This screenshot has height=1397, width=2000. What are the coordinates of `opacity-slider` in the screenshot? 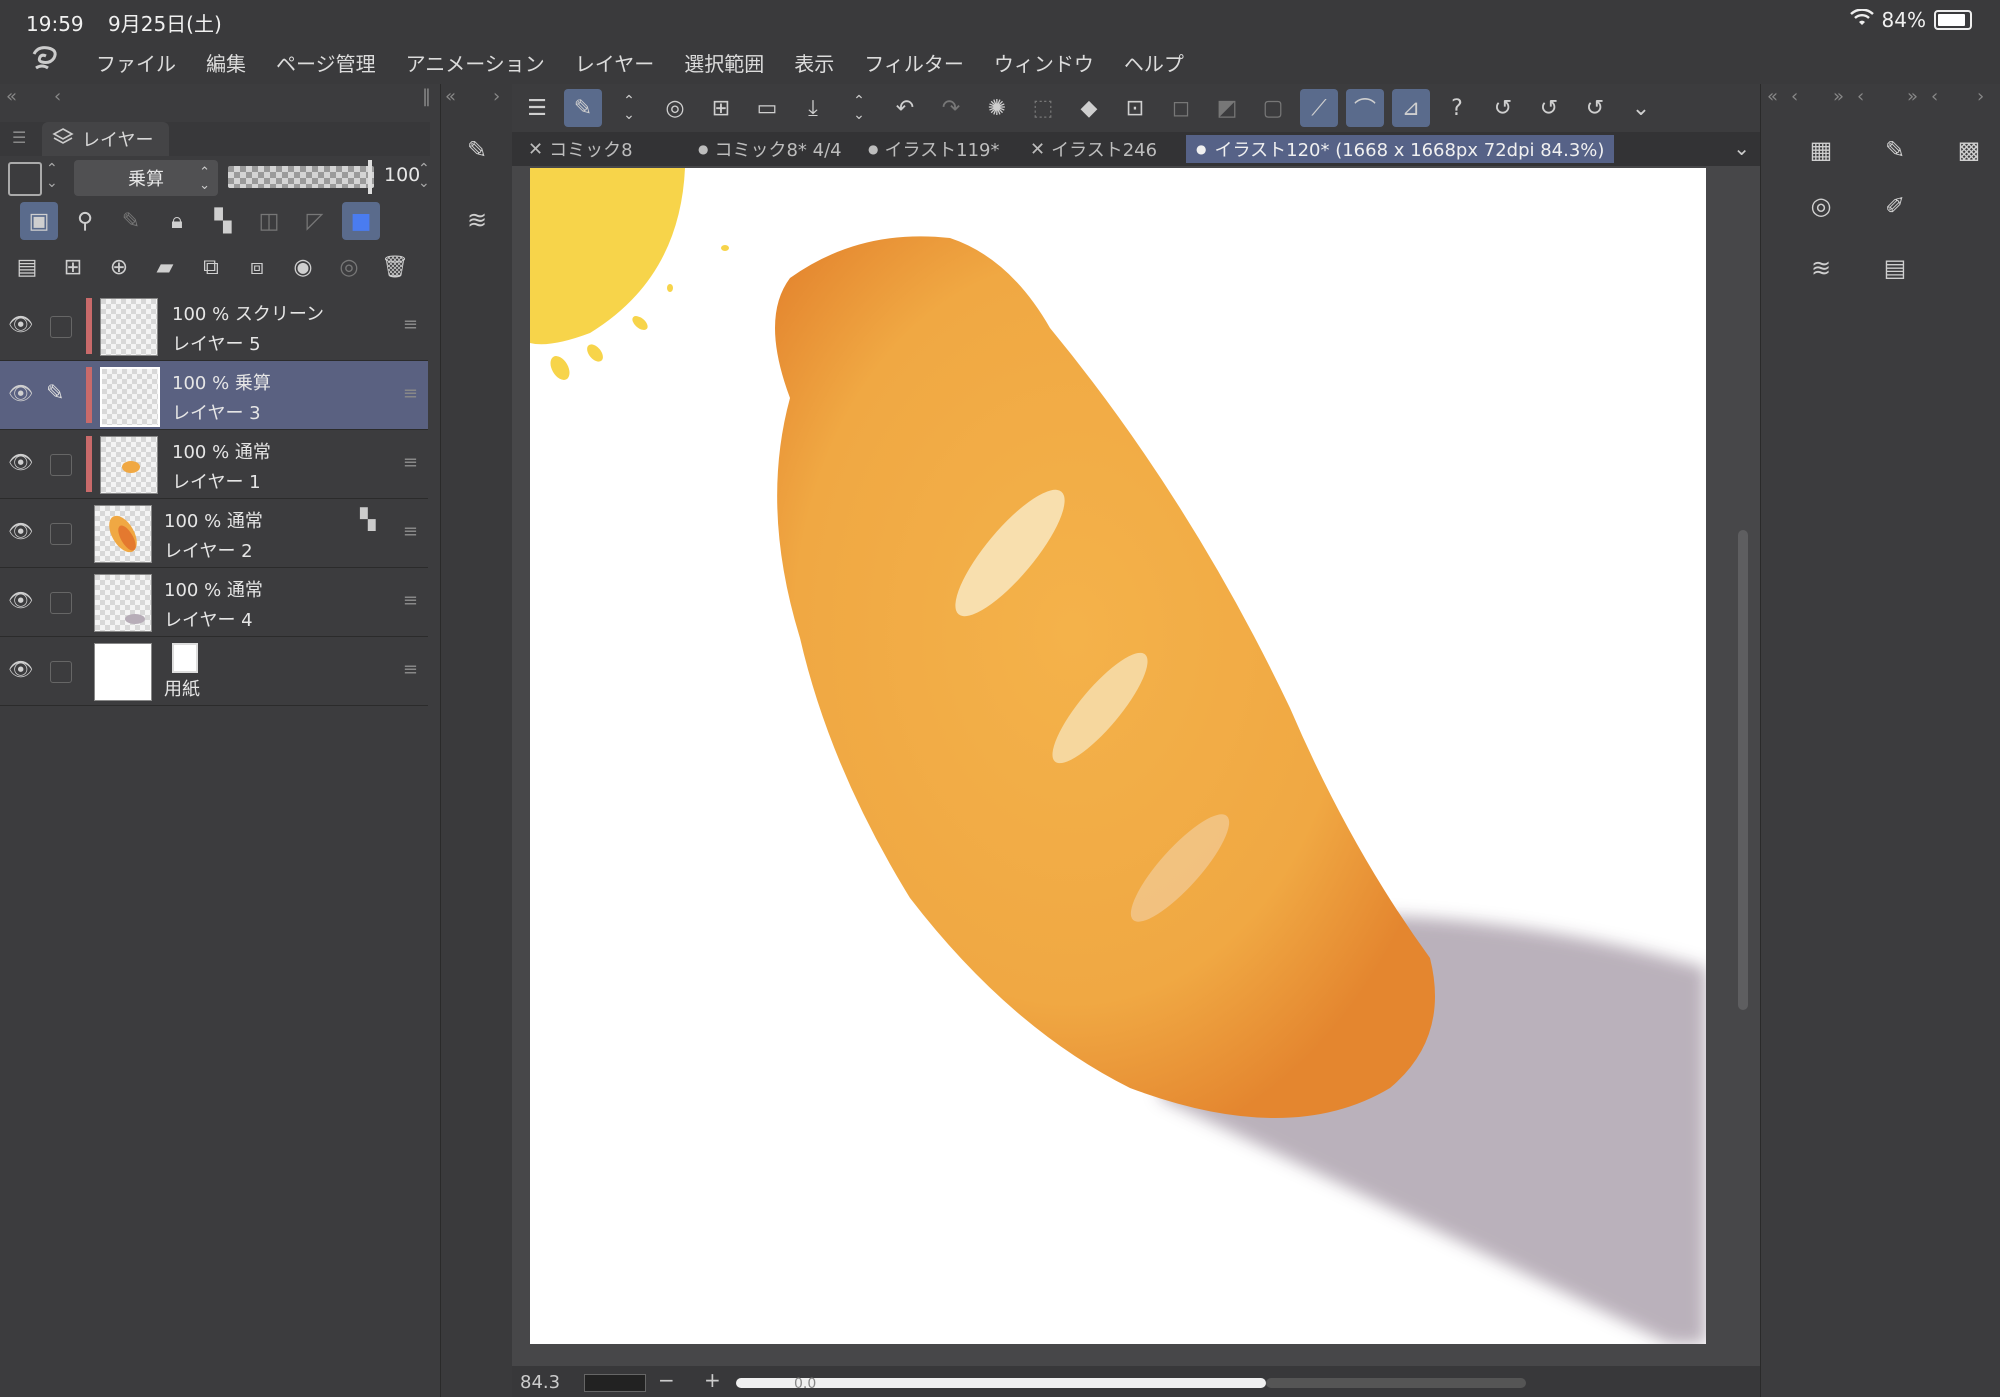 It's located at (301, 177).